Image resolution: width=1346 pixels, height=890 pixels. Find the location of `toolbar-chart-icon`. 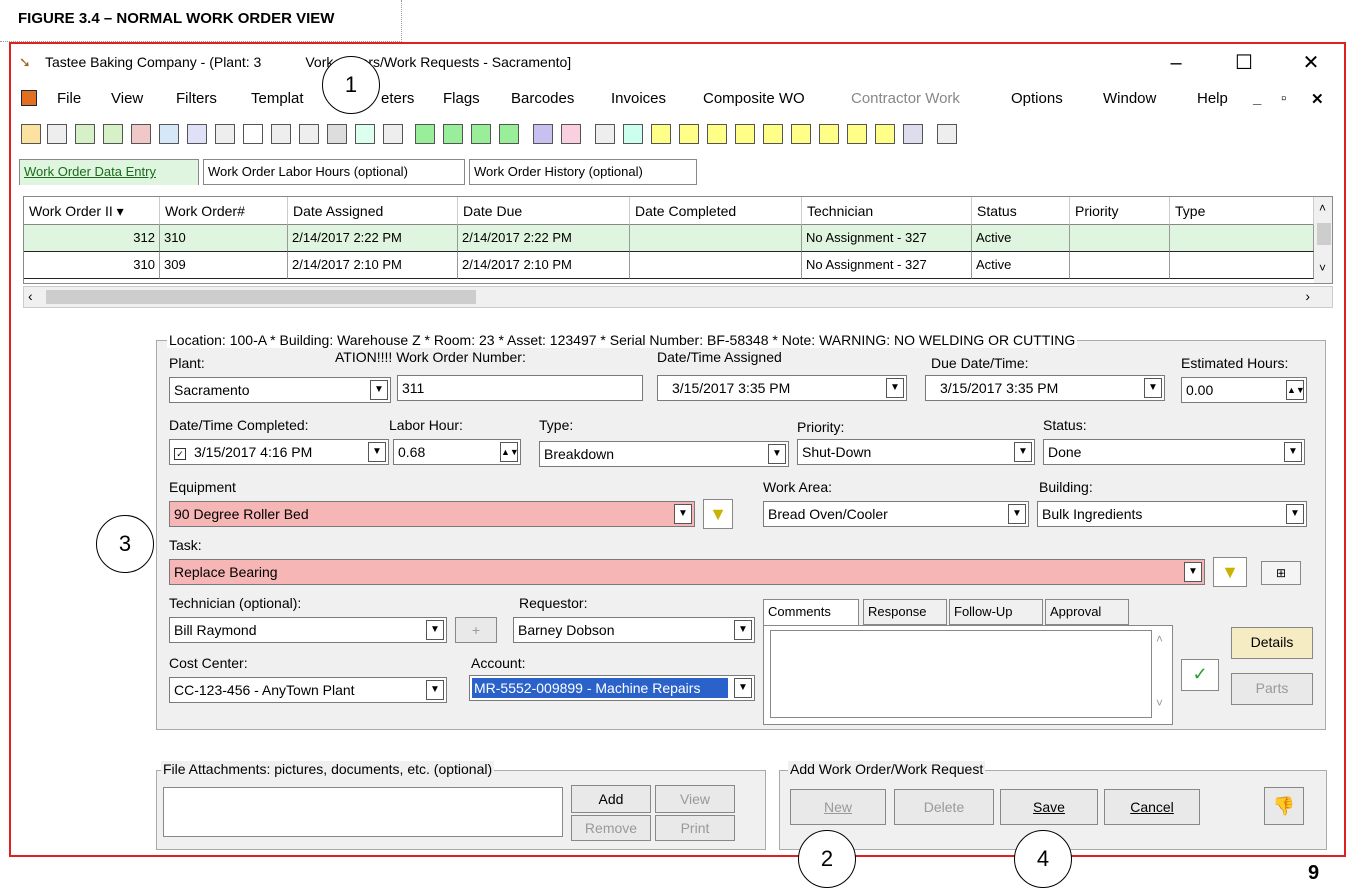

toolbar-chart-icon is located at coordinates (281, 134).